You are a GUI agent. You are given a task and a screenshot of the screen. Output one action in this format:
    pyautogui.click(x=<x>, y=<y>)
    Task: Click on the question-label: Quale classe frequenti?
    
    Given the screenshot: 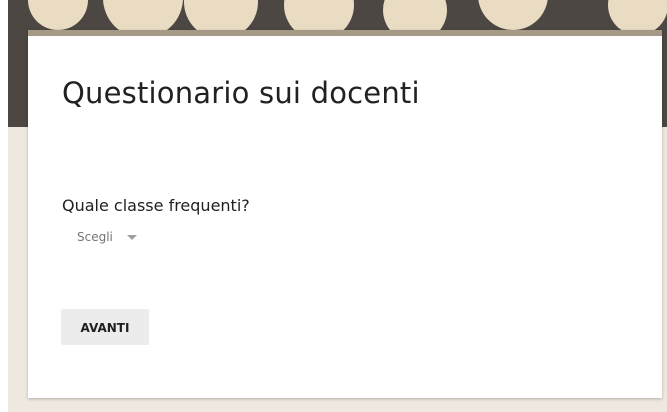 What is the action you would take?
    pyautogui.click(x=156, y=205)
    